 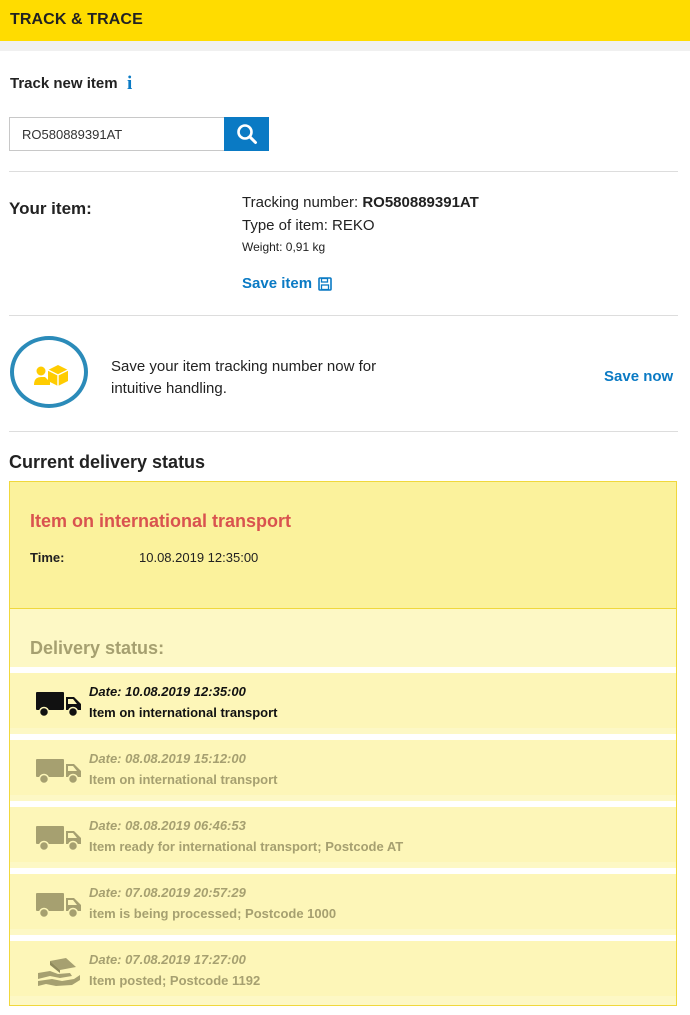 What do you see at coordinates (167, 825) in the screenshot?
I see `event-date: Date: 08.08.2019 06:46:53` at bounding box center [167, 825].